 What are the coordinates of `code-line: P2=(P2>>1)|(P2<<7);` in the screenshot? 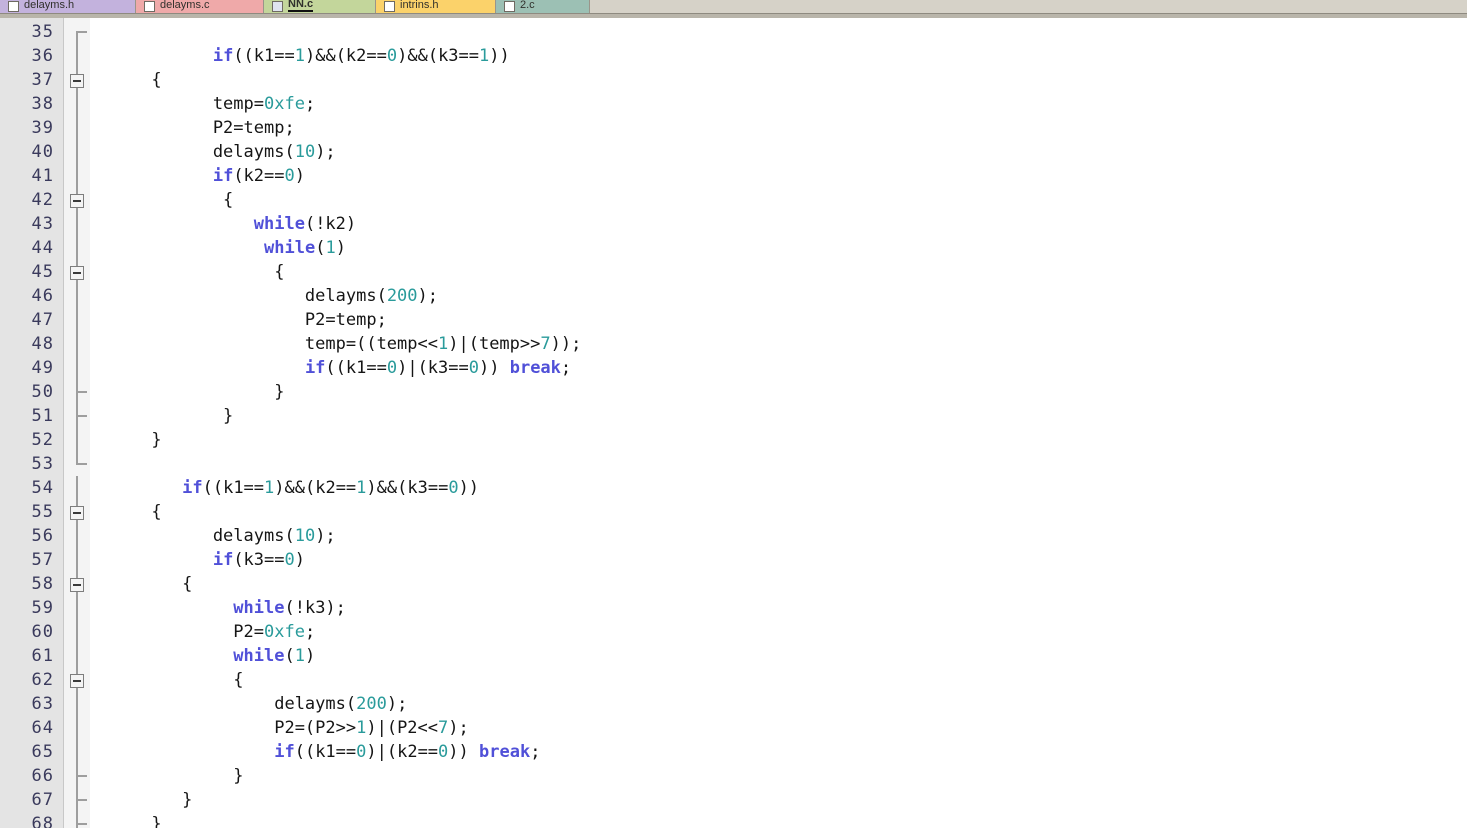 It's located at (778, 728).